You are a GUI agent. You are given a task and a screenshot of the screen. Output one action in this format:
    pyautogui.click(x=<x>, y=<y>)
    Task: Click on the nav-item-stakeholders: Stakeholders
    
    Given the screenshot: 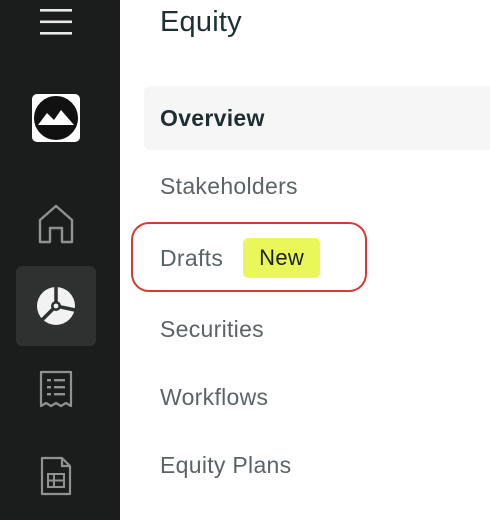 What is the action you would take?
    pyautogui.click(x=221, y=186)
    